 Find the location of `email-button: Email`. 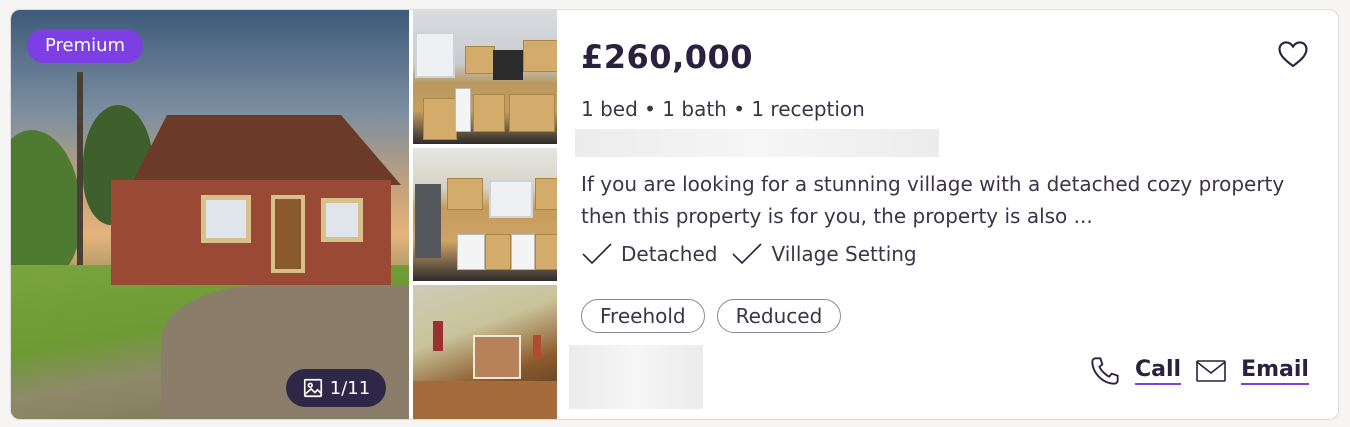

email-button: Email is located at coordinates (1252, 371).